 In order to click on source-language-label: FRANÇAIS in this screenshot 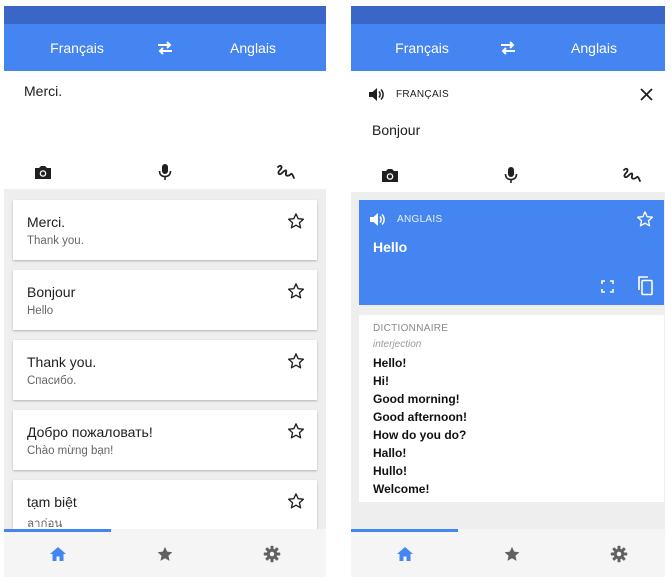, I will do `click(422, 94)`.